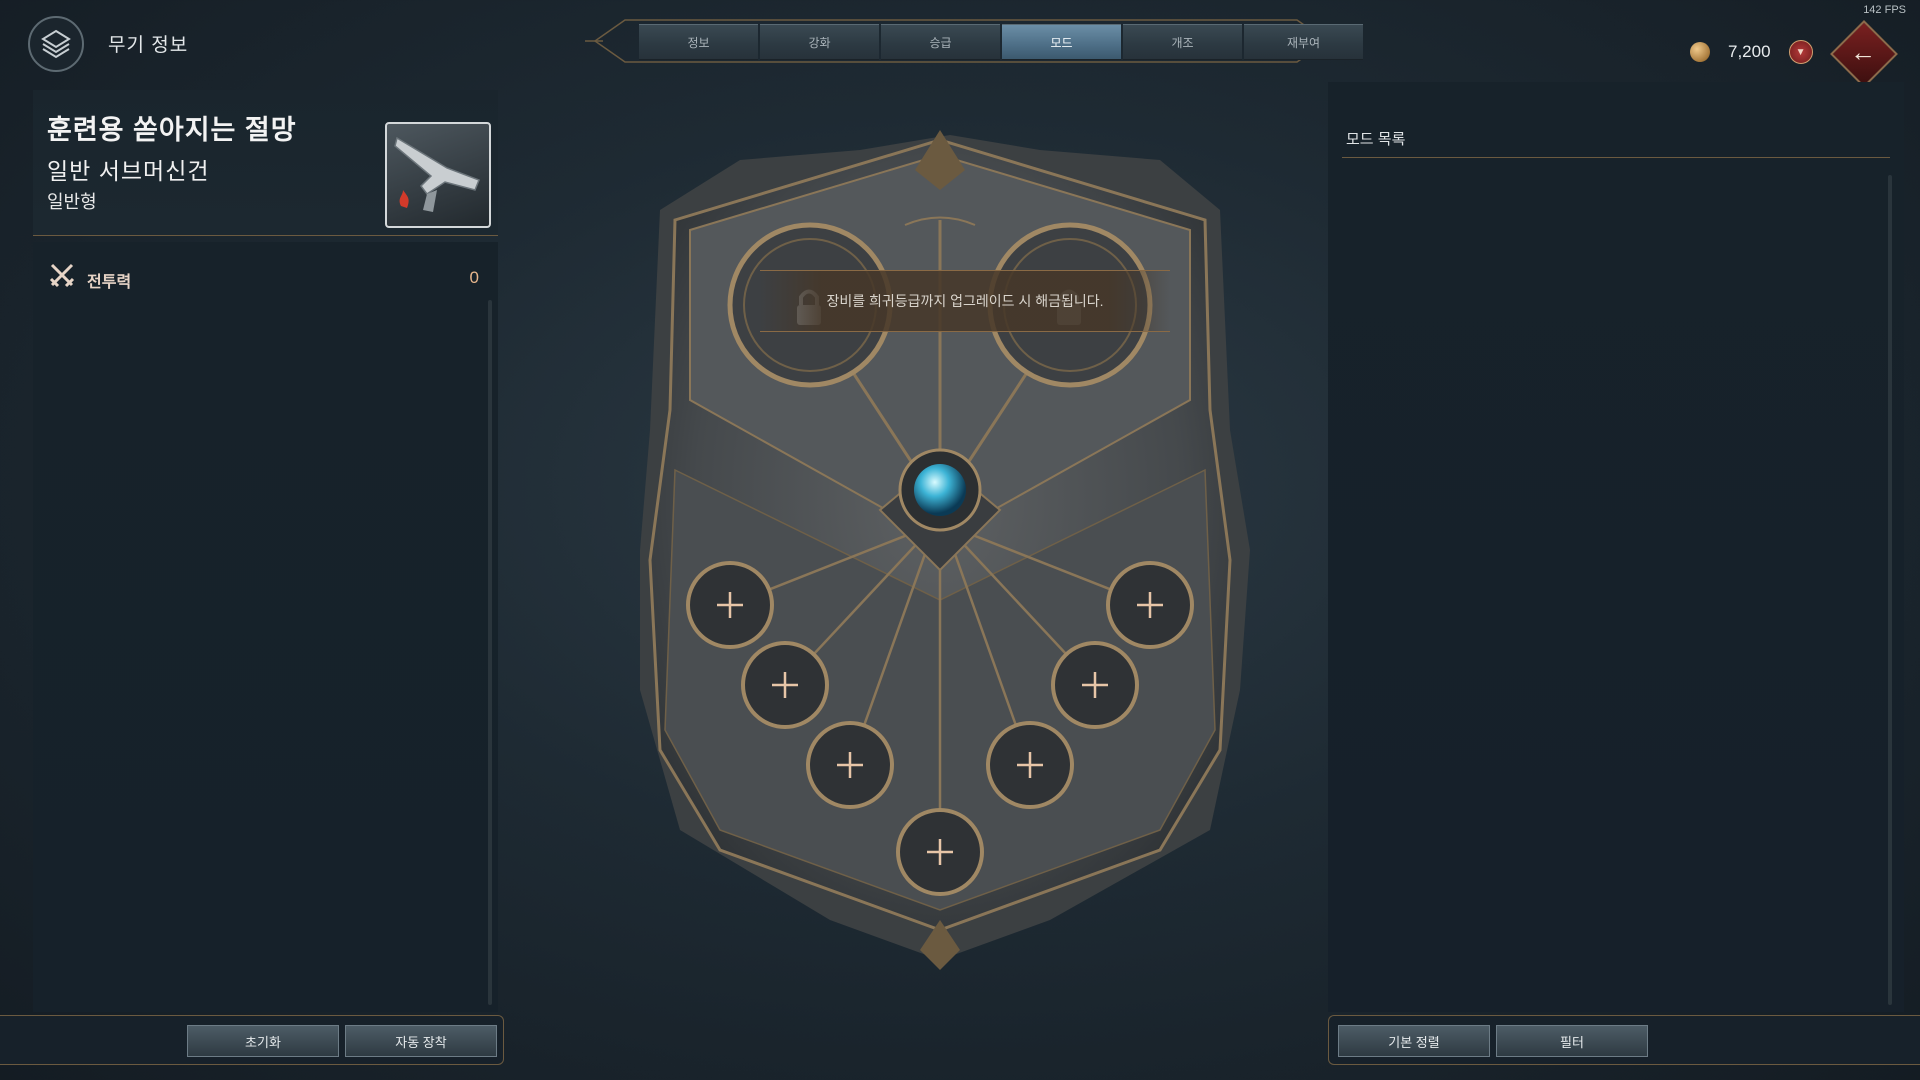 This screenshot has height=1080, width=1920. Describe the element at coordinates (421, 1041) in the screenshot. I see `auto-equip-button: 자동 장착` at that location.